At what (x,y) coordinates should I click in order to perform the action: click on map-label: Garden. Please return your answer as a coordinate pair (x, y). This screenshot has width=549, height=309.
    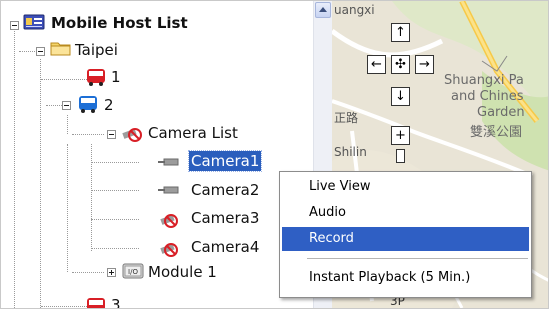
    Looking at the image, I should click on (501, 112).